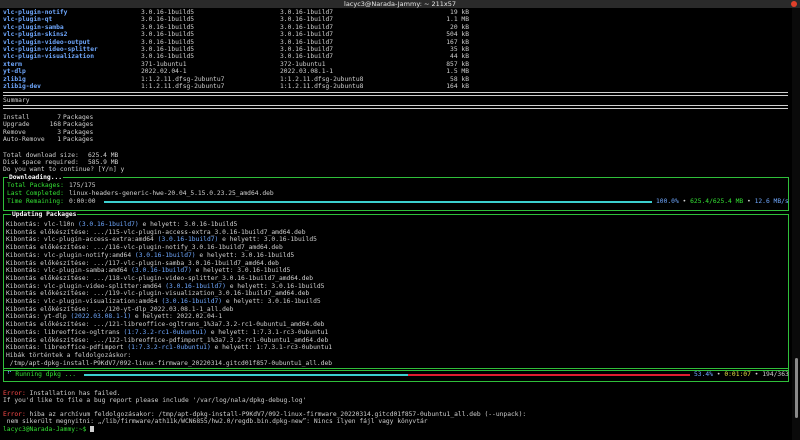  Describe the element at coordinates (796, 224) in the screenshot. I see `scrollbar` at that location.